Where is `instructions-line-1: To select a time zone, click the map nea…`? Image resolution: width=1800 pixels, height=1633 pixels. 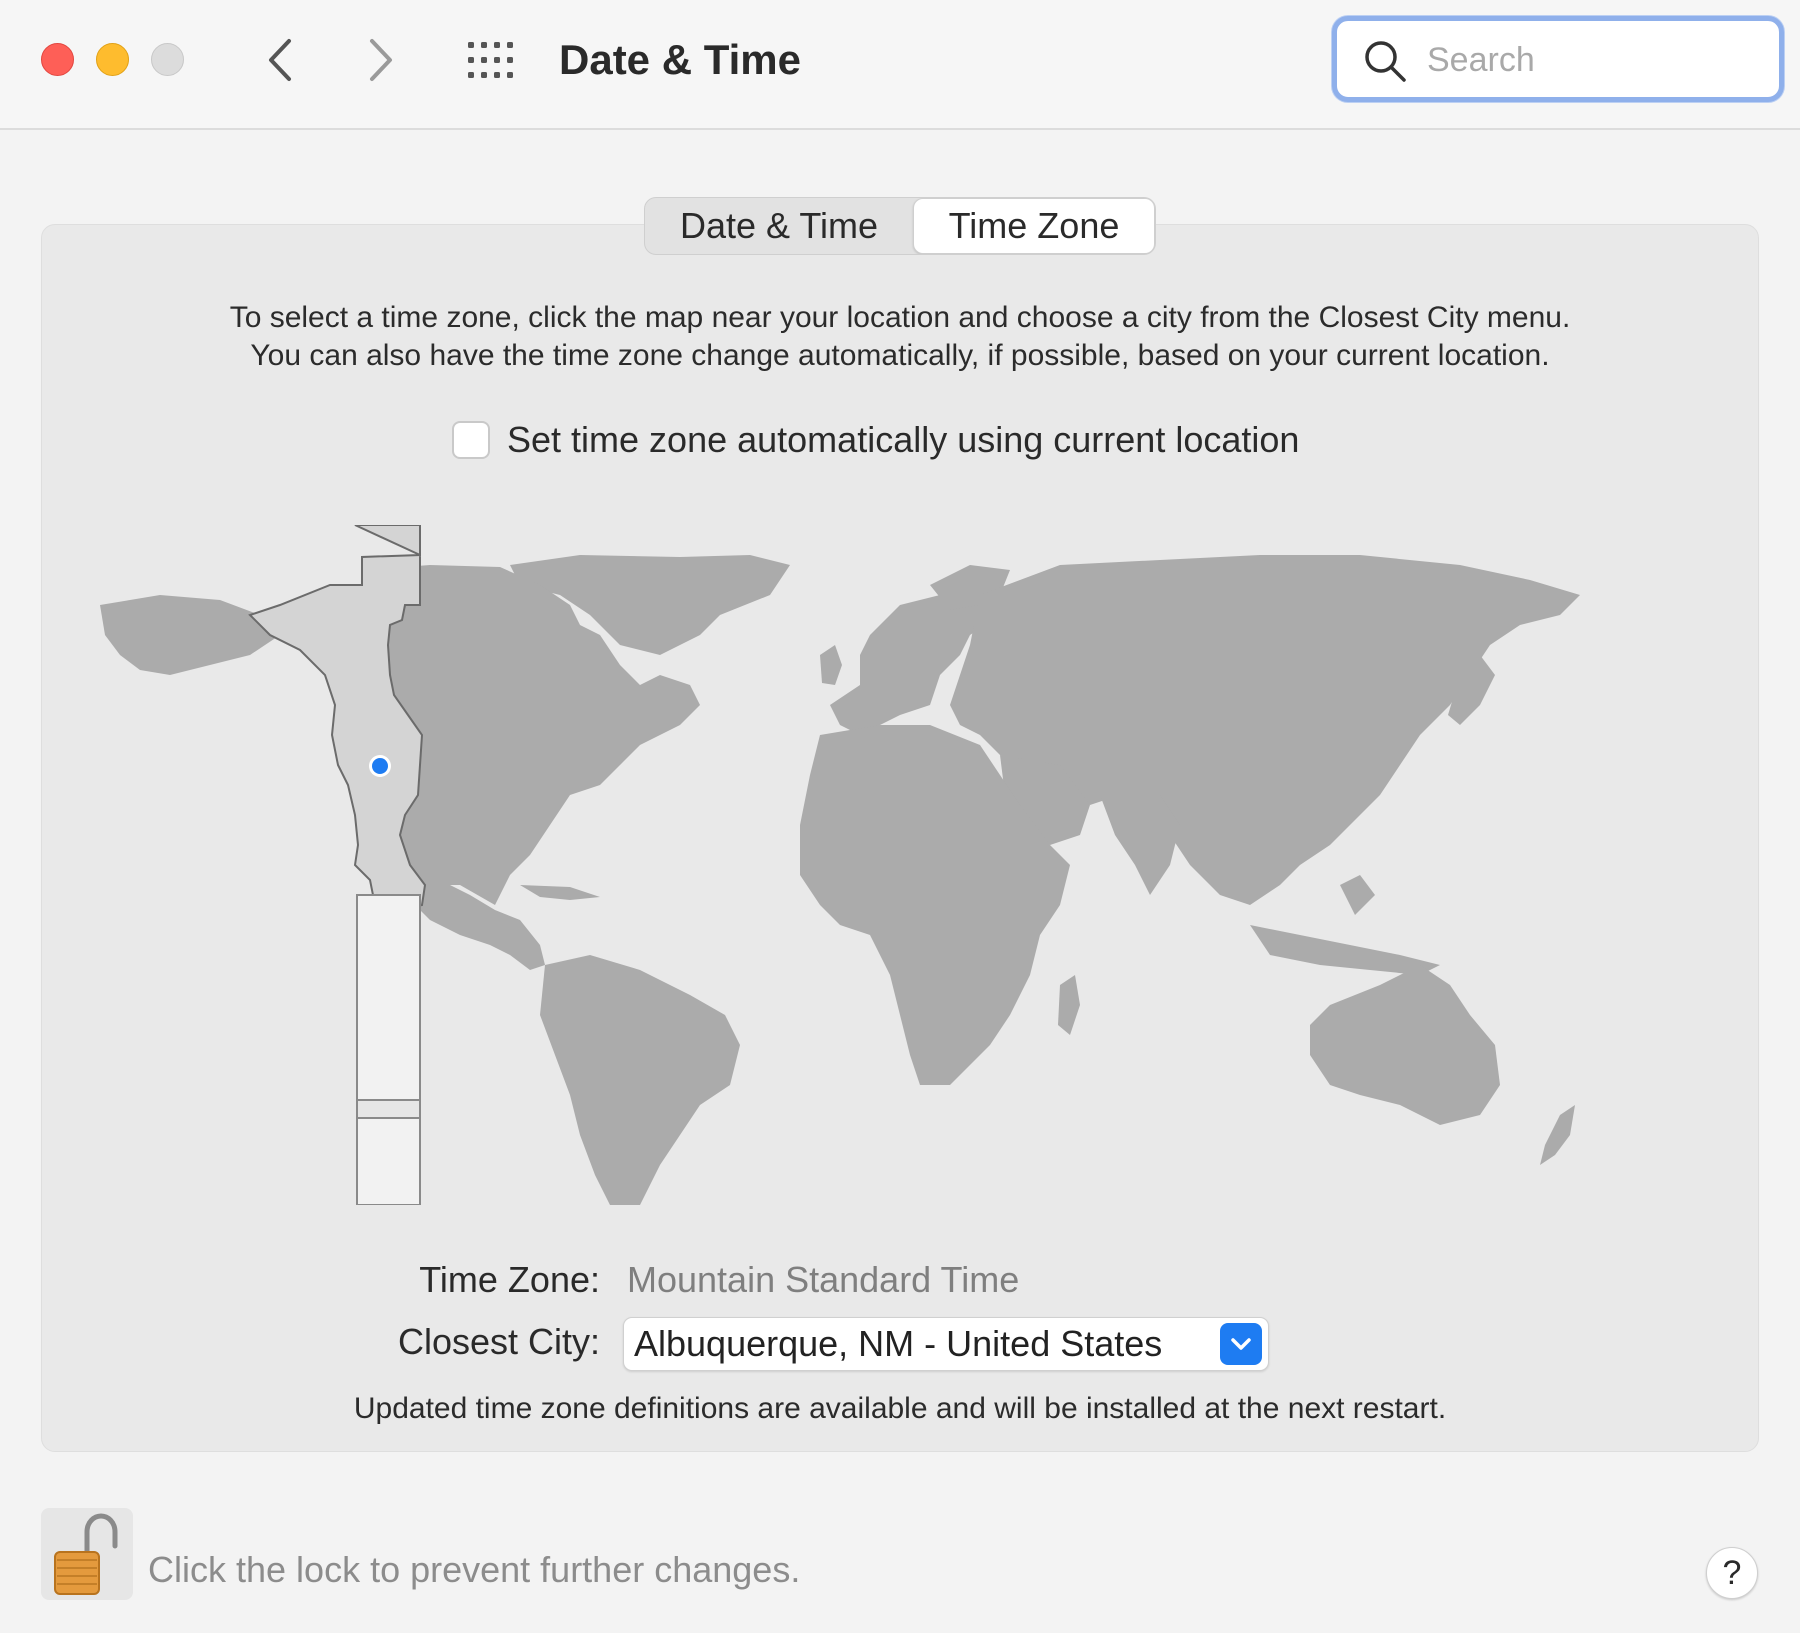 instructions-line-1: To select a time zone, click the map nea… is located at coordinates (900, 317).